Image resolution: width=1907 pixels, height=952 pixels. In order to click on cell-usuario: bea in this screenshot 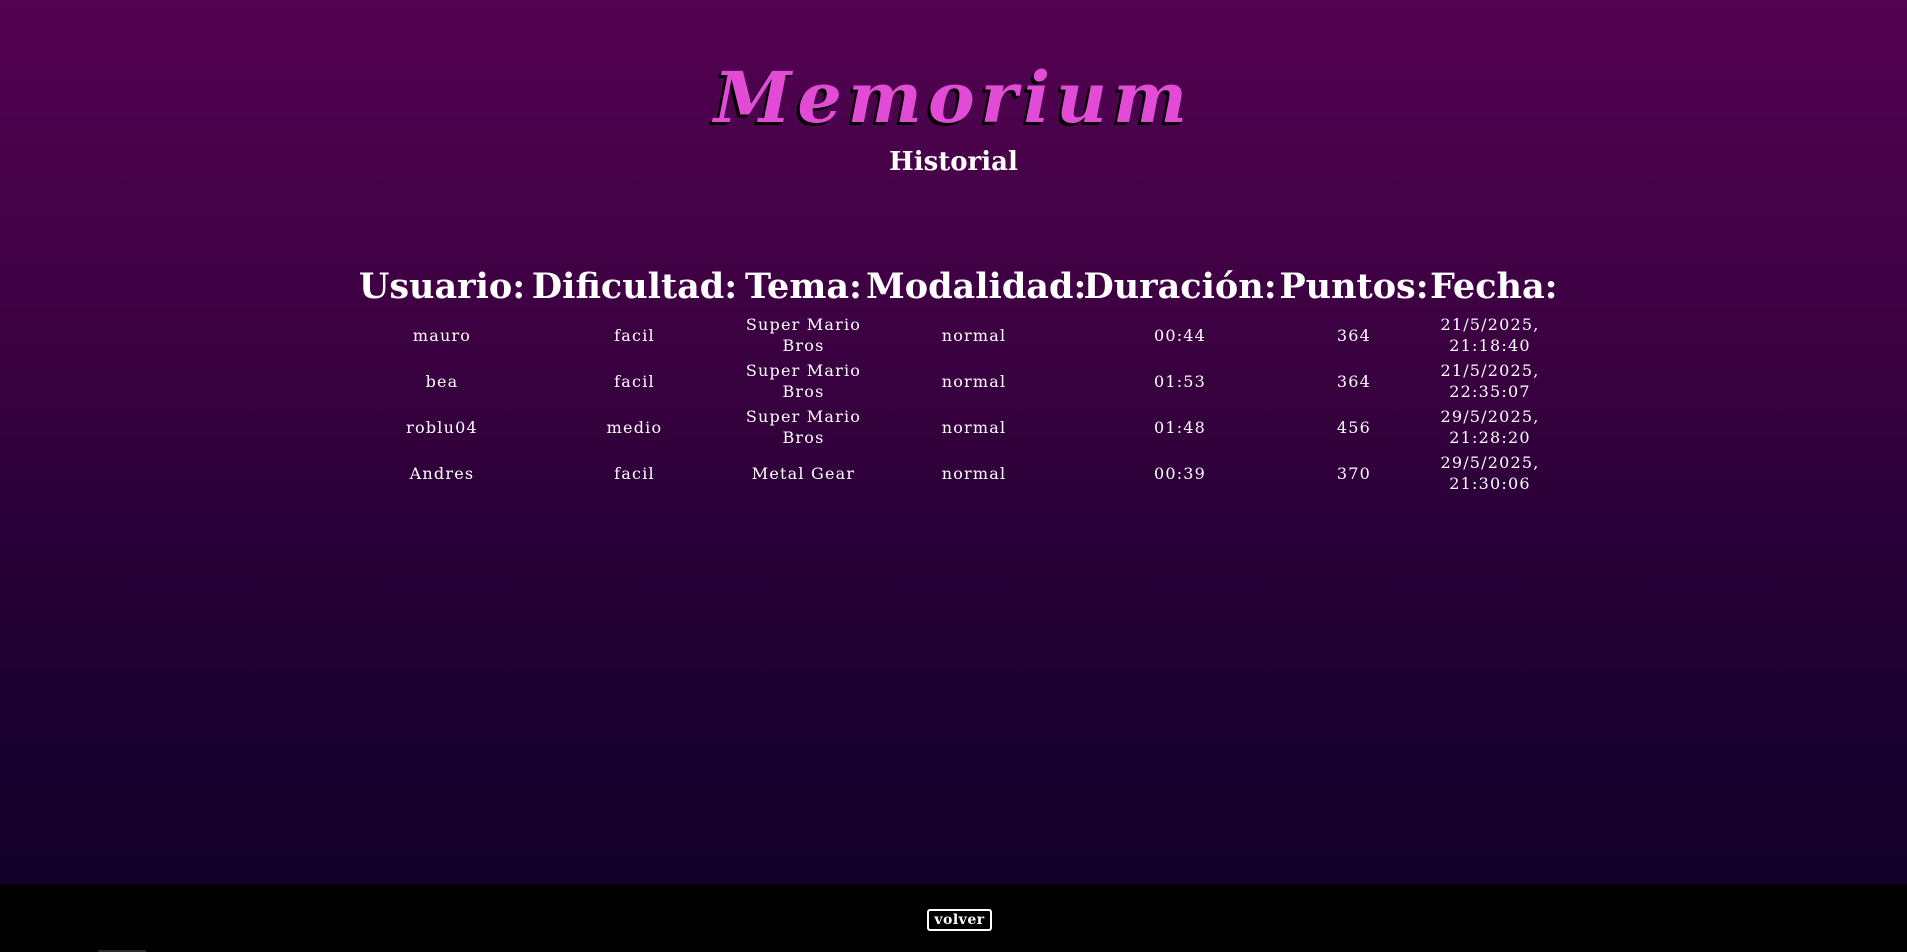, I will do `click(442, 381)`.